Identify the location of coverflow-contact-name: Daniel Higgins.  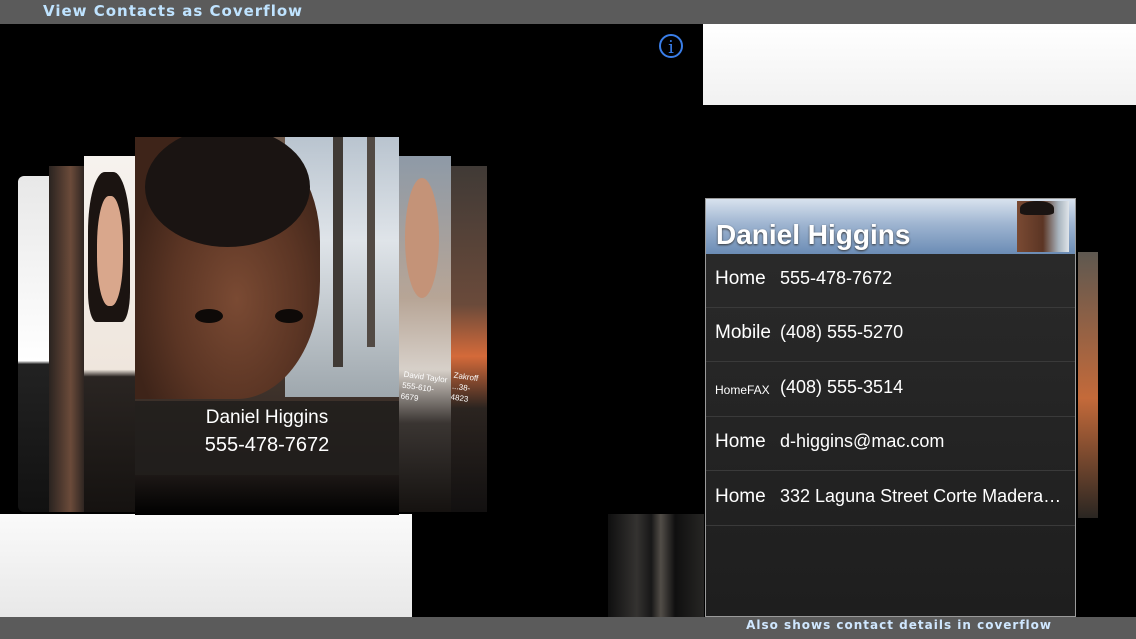
(267, 417).